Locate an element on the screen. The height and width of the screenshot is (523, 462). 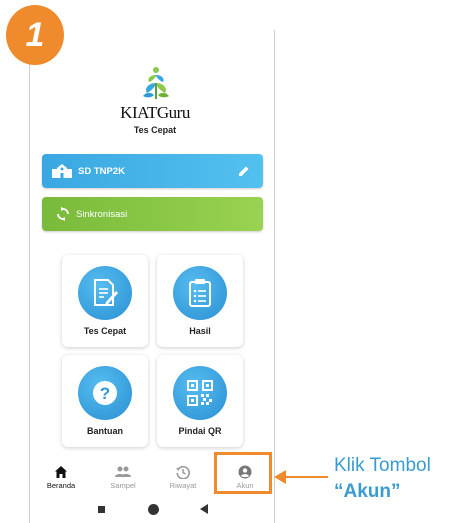
nav-label: Beranda is located at coordinates (61, 485).